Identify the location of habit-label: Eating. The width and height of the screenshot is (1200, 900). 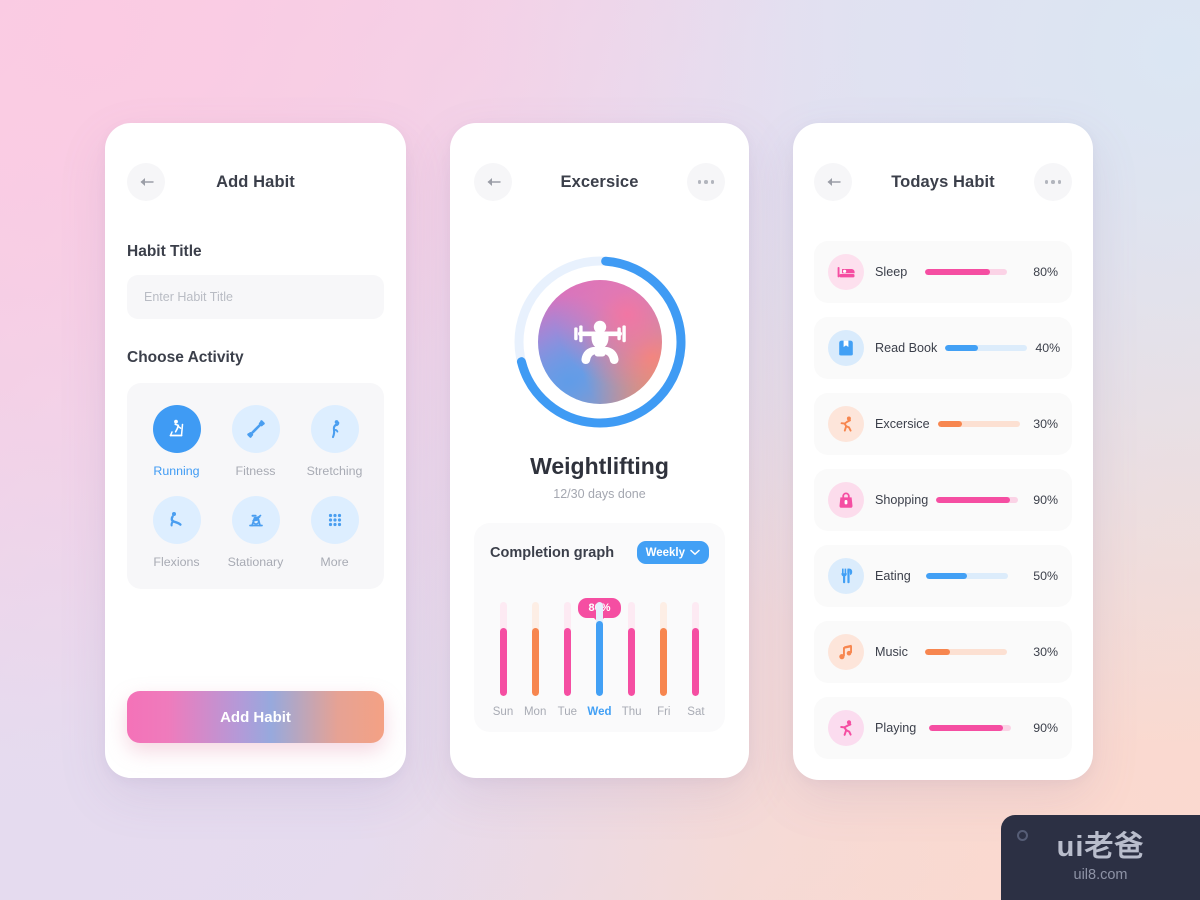
(893, 576).